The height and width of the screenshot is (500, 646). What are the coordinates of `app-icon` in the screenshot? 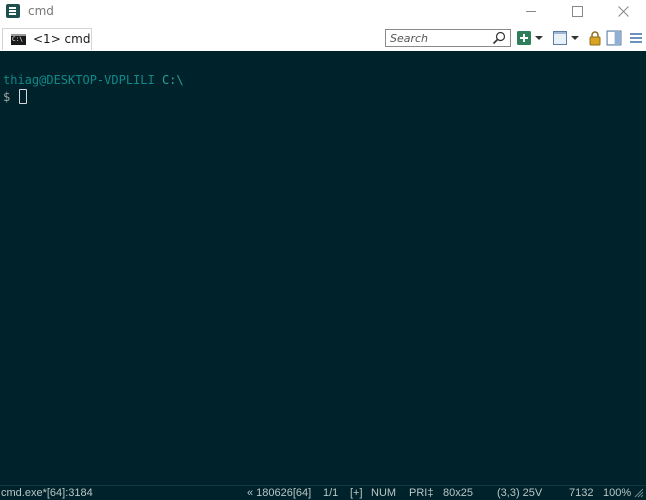 It's located at (13, 11).